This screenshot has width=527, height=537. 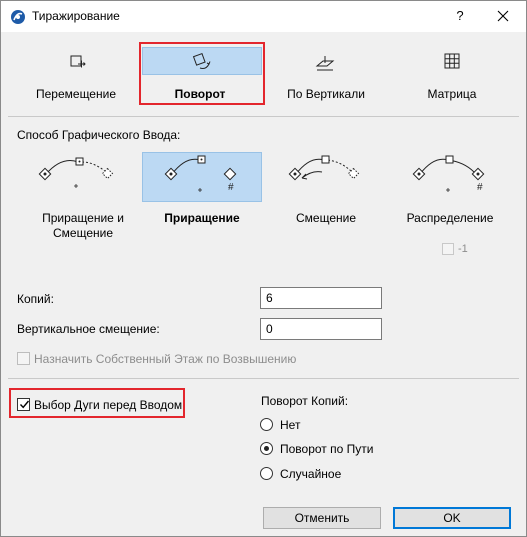 What do you see at coordinates (327, 449) in the screenshot?
I see `rotation-path-label: Поворот по Пути` at bounding box center [327, 449].